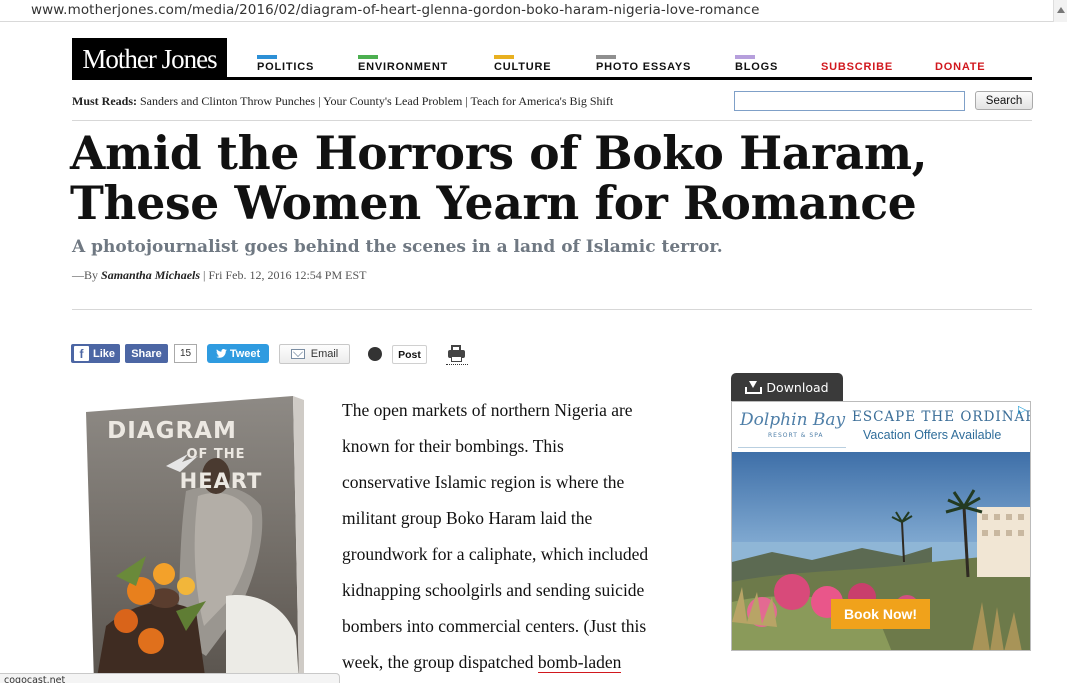 This screenshot has width=1067, height=683. What do you see at coordinates (1024, 409) in the screenshot?
I see `ad-choices-icon: ▷` at bounding box center [1024, 409].